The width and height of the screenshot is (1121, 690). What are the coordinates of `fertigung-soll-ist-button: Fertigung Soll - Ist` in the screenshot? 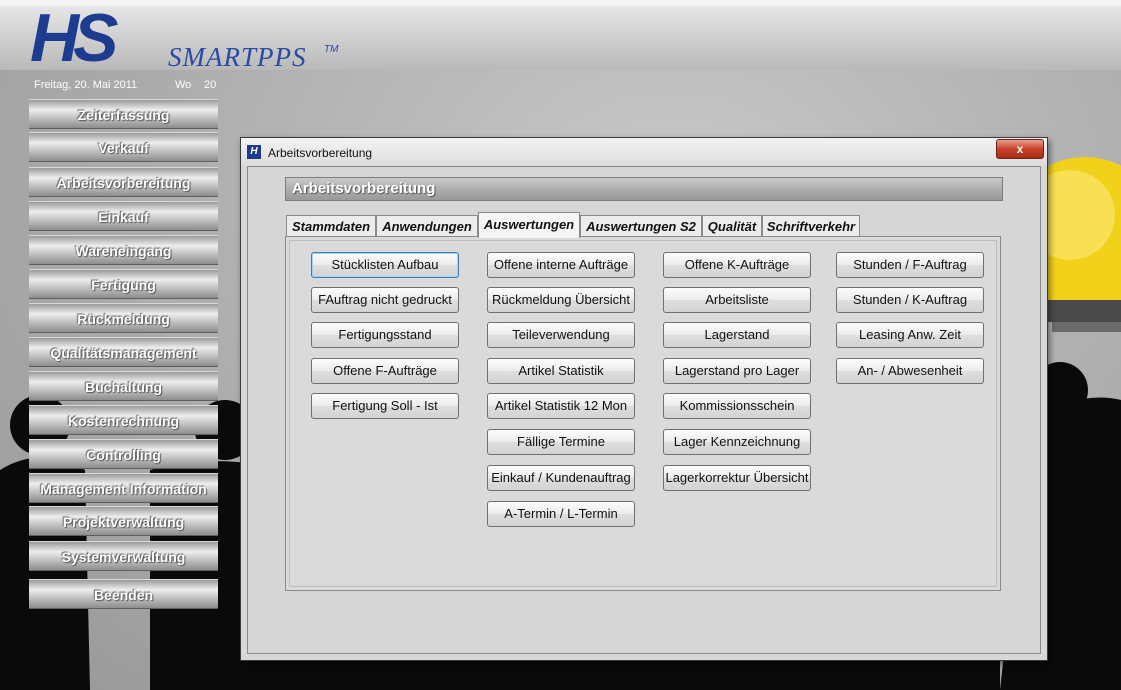 It's located at (385, 406).